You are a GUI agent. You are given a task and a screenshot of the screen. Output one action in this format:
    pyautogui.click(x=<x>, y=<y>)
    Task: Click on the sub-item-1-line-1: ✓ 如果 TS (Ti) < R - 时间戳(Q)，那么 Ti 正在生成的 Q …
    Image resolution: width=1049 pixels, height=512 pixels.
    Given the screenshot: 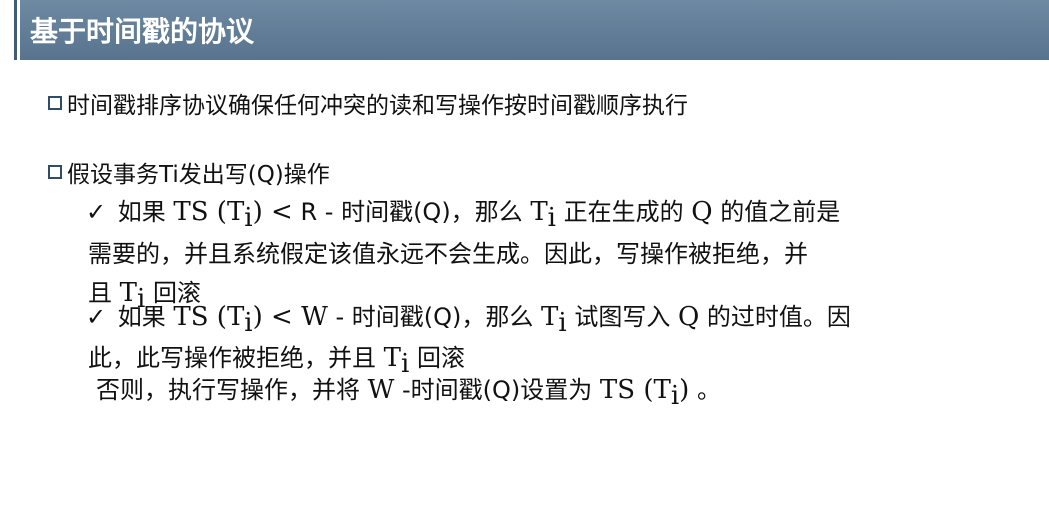 What is the action you would take?
    pyautogui.click(x=463, y=215)
    